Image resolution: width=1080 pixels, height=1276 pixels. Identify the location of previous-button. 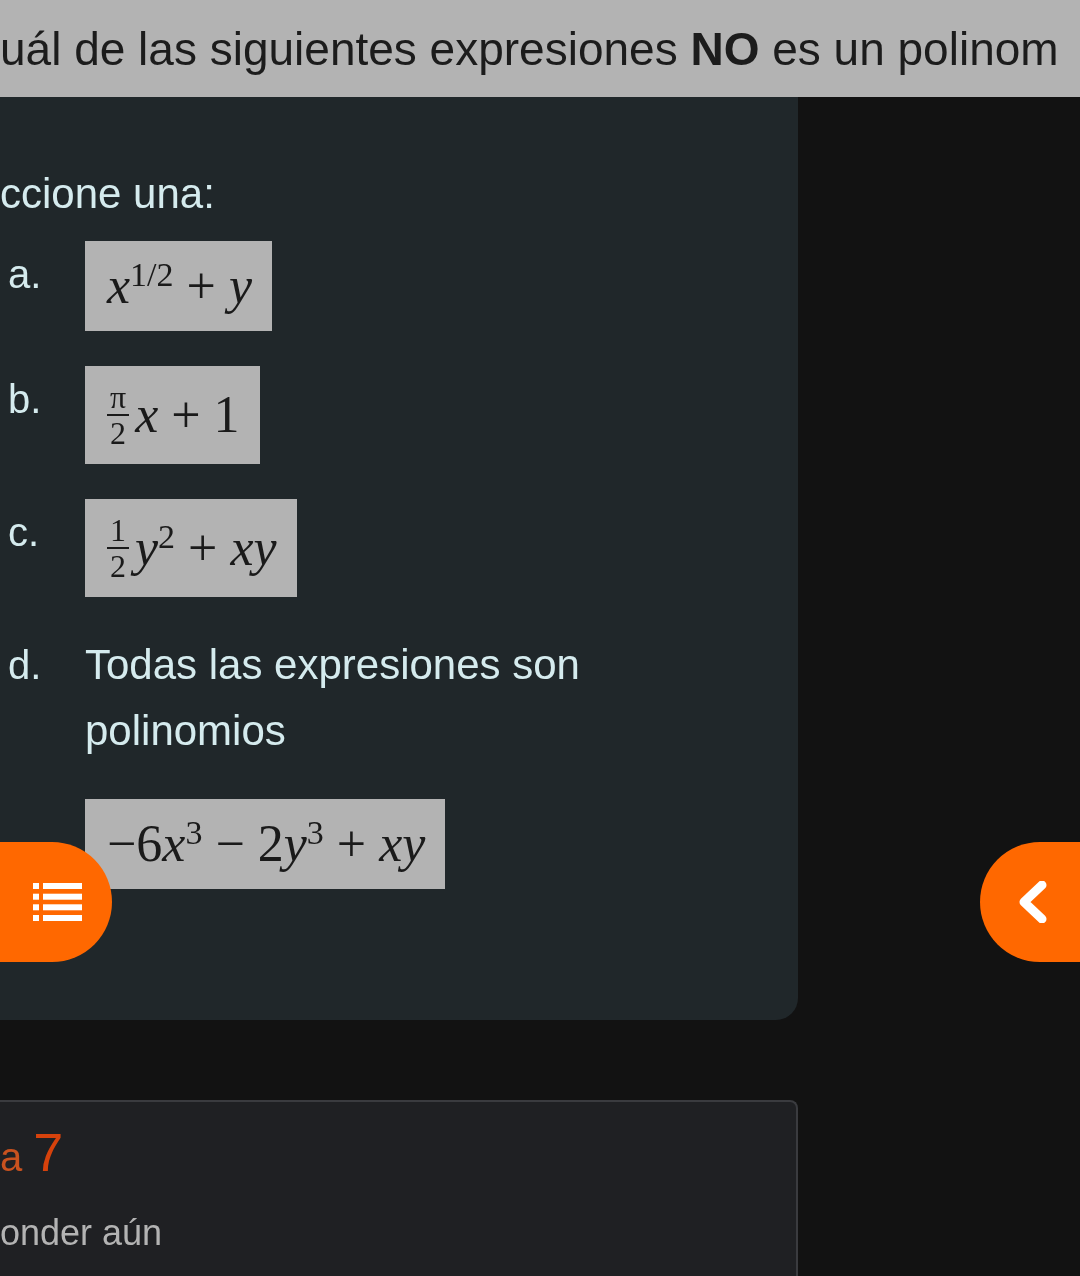
(1030, 902).